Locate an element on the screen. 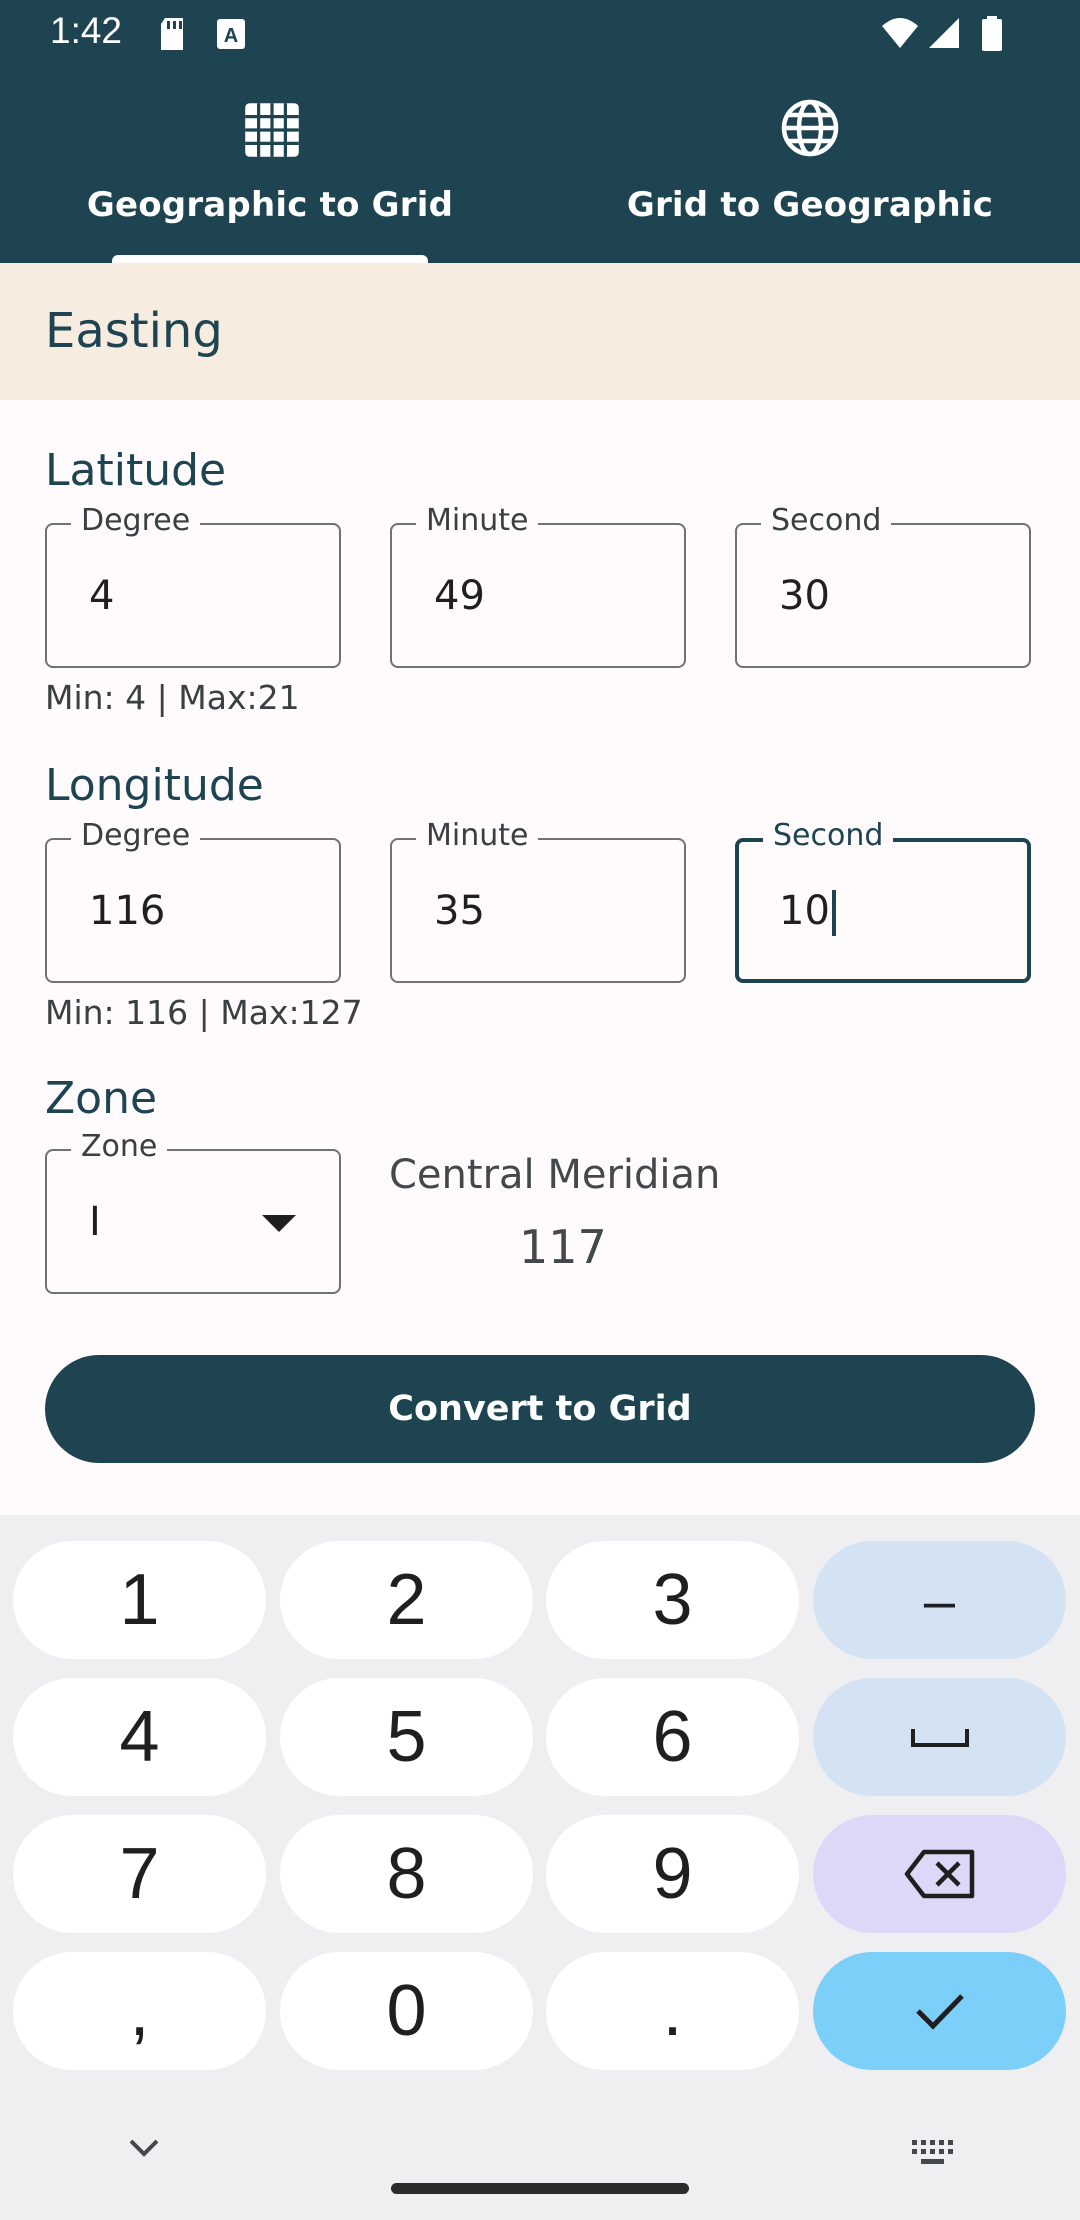 The image size is (1080, 2220). central-meridian-label: Central Meridian is located at coordinates (555, 1175).